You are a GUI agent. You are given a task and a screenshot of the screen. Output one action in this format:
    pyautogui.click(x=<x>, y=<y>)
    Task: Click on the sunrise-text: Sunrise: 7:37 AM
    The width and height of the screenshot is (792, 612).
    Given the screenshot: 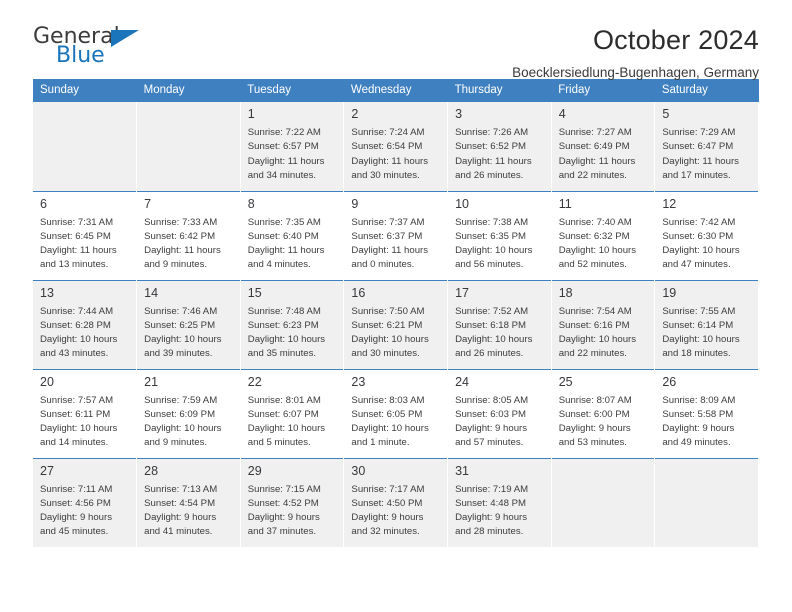 What is the action you would take?
    pyautogui.click(x=388, y=222)
    